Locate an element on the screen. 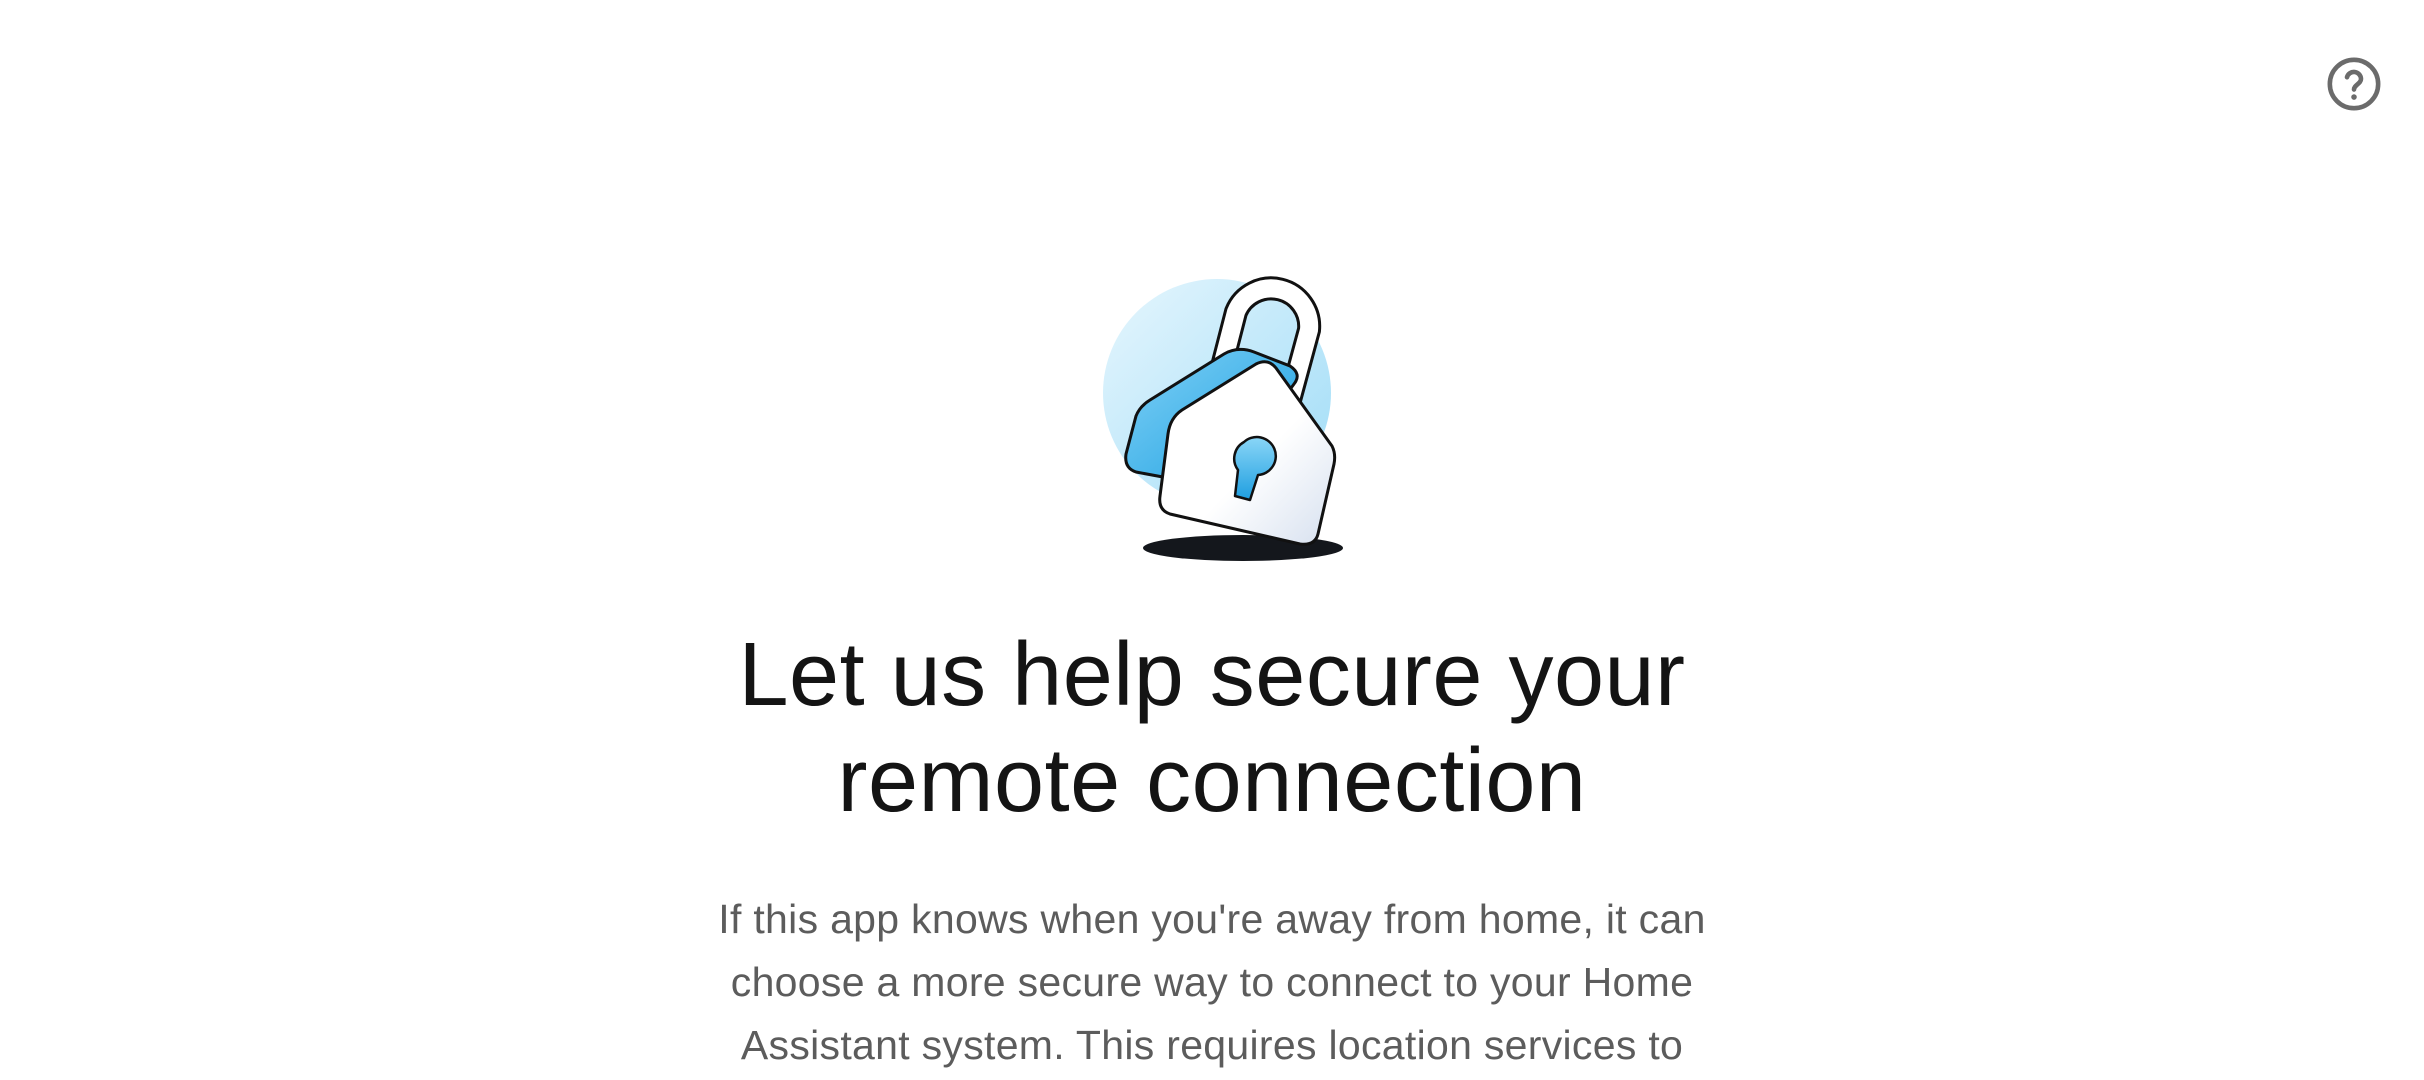 Image resolution: width=2424 pixels, height=1080 pixels. help-button is located at coordinates (2354, 84).